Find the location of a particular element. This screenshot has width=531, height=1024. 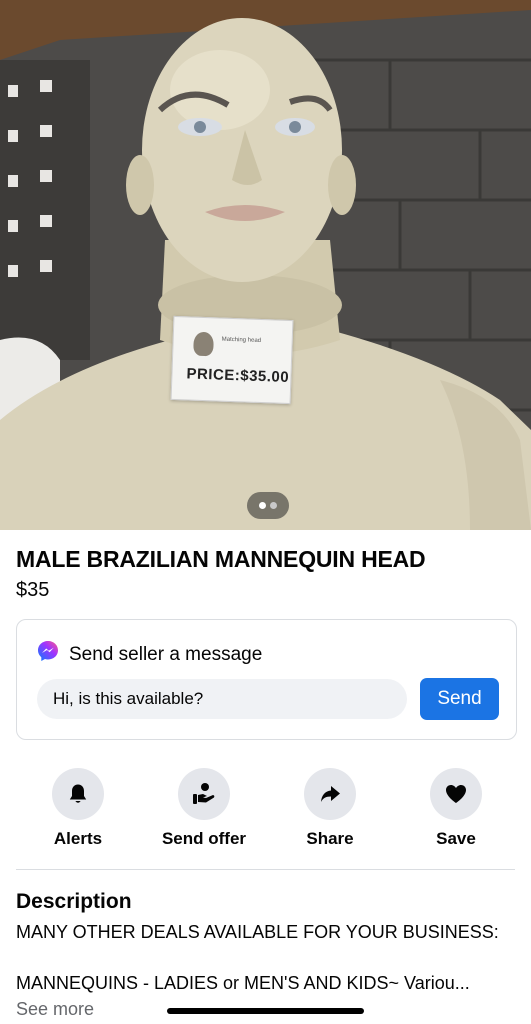

save-circle is located at coordinates (456, 794).